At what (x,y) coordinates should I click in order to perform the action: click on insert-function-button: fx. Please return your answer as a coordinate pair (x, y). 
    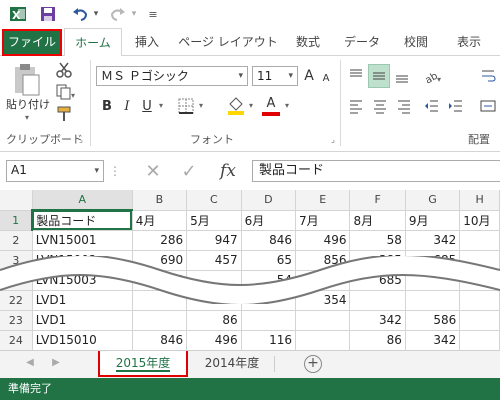
    Looking at the image, I should click on (228, 171).